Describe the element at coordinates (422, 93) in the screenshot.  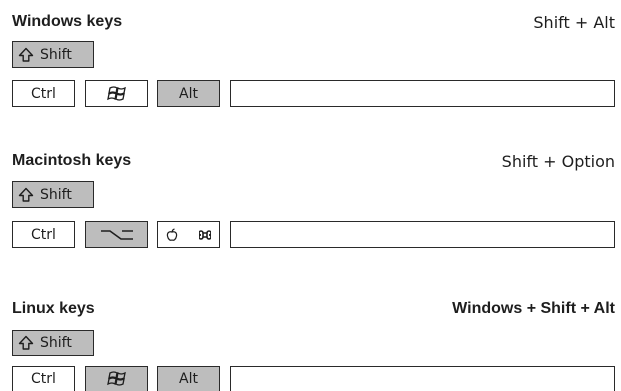
I see `windows-space-bar` at that location.